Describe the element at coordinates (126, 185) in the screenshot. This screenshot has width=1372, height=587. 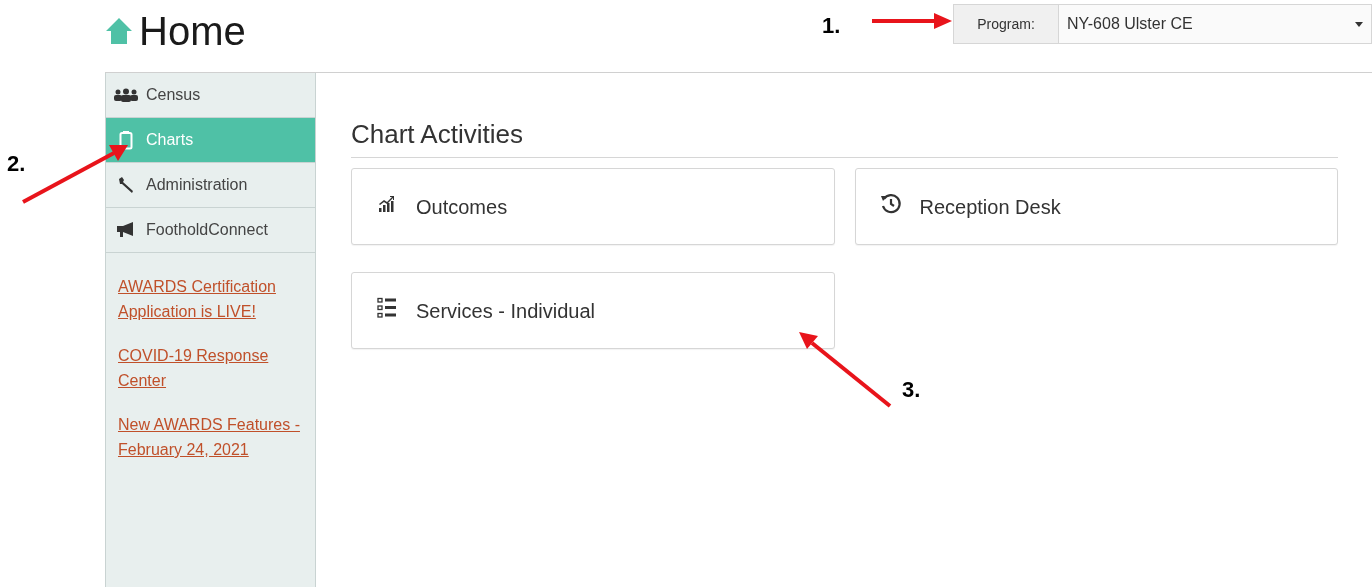
I see `wrench-icon` at that location.